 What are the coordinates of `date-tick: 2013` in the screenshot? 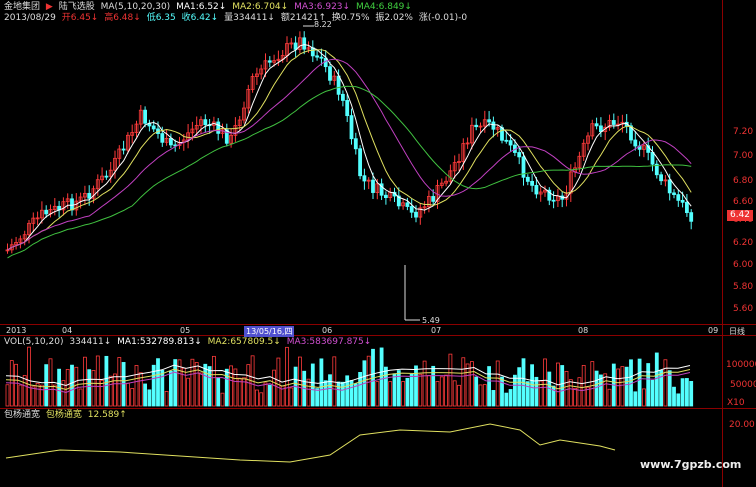 It's located at (16, 330).